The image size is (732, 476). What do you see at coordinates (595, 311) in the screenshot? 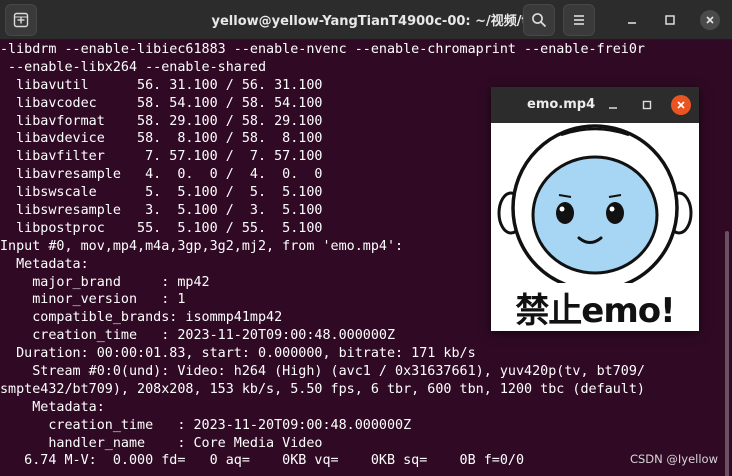
I see `video-frame-caption: 禁止emo!` at bounding box center [595, 311].